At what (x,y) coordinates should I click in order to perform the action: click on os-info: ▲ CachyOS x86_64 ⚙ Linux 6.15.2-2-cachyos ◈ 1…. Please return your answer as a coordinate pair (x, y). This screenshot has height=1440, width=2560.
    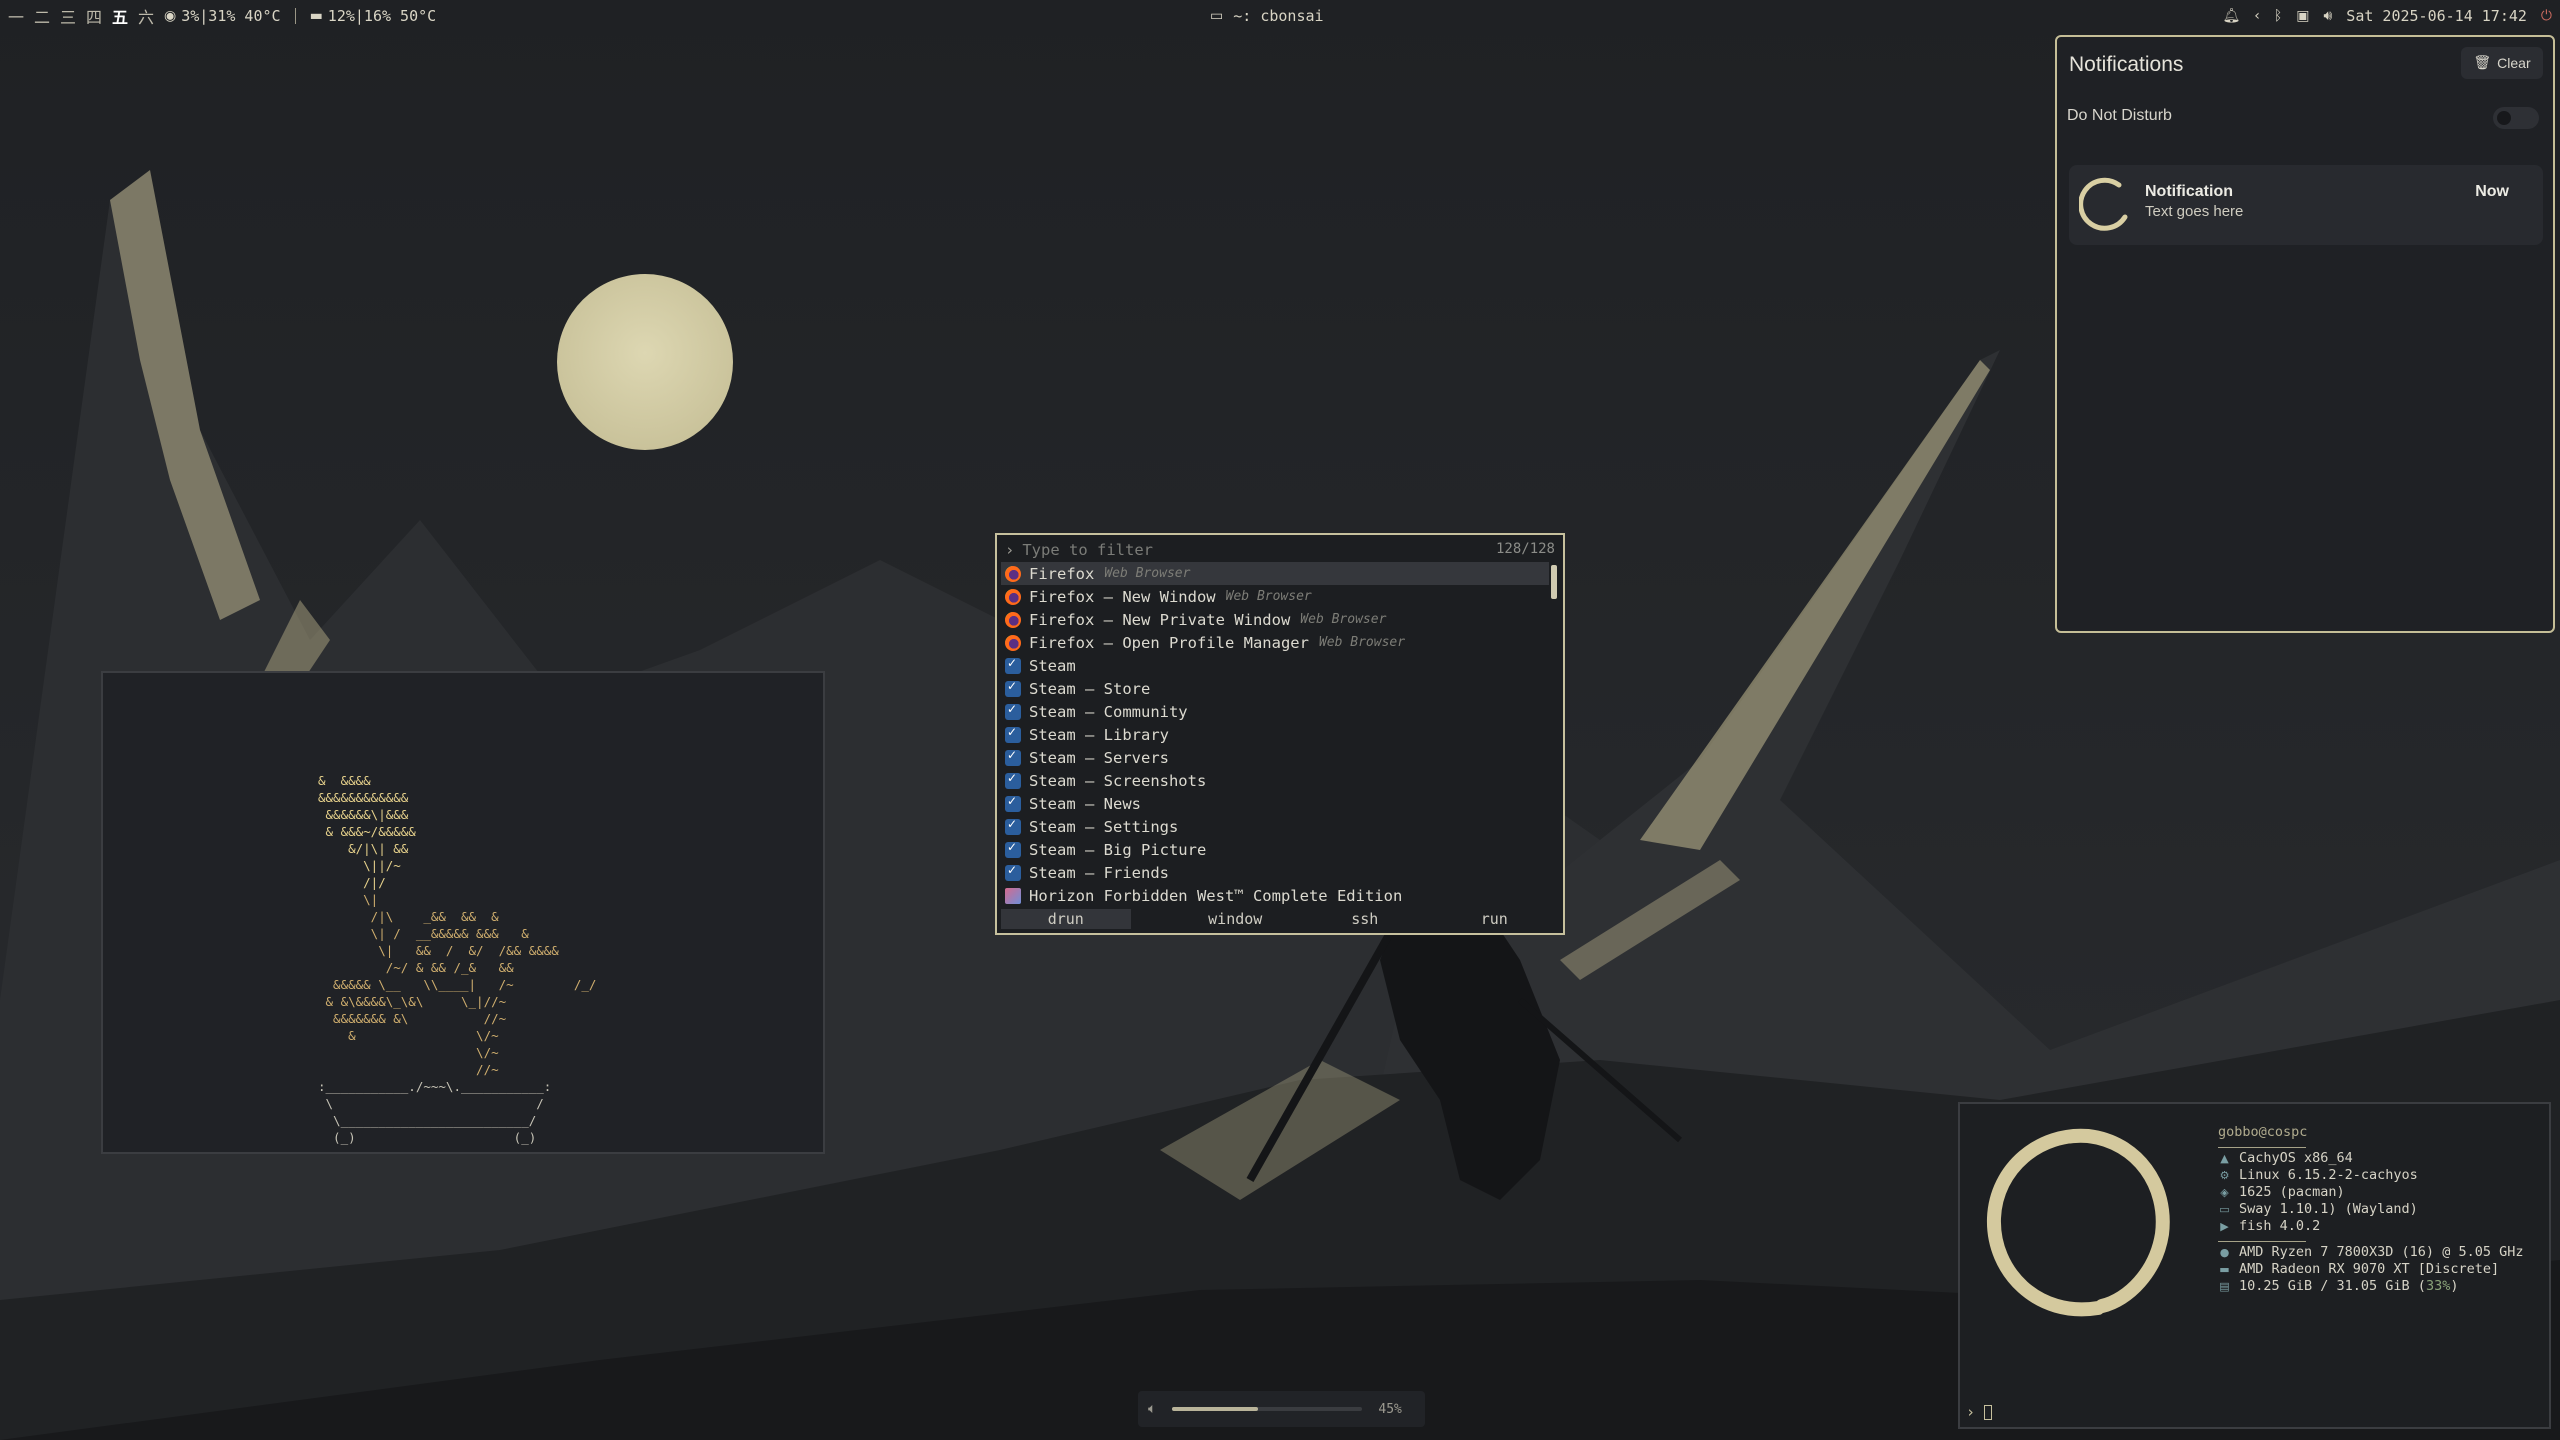
    Looking at the image, I should click on (2370, 1192).